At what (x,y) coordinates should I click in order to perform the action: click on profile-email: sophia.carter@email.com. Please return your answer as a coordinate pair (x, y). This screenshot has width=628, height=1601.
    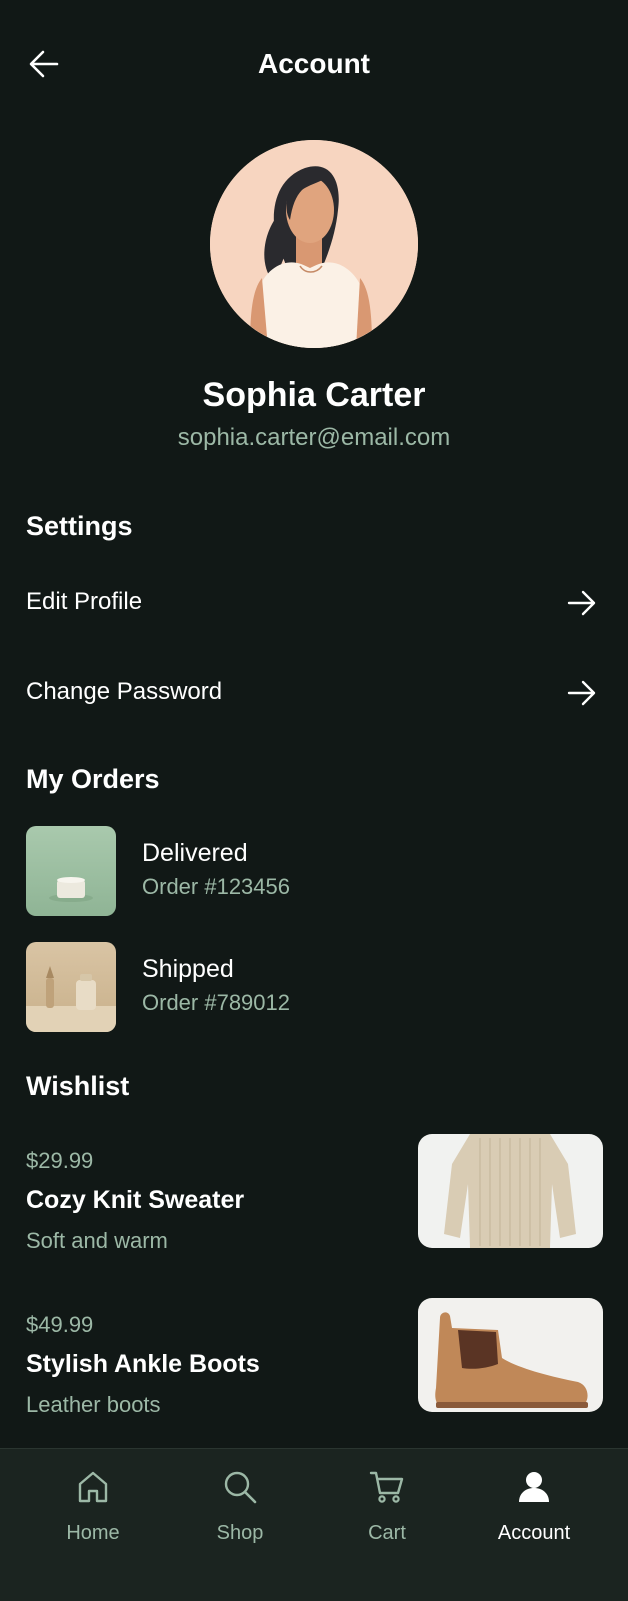
    Looking at the image, I should click on (314, 437).